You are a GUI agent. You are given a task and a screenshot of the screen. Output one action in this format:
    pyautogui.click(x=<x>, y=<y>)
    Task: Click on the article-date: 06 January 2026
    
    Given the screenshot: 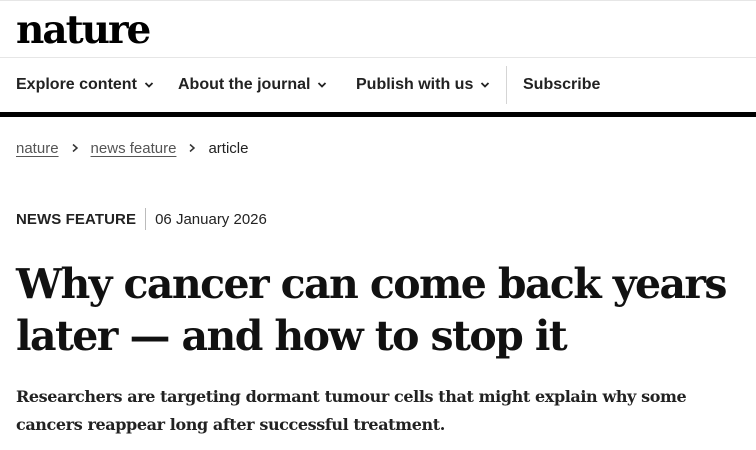 What is the action you would take?
    pyautogui.click(x=211, y=219)
    